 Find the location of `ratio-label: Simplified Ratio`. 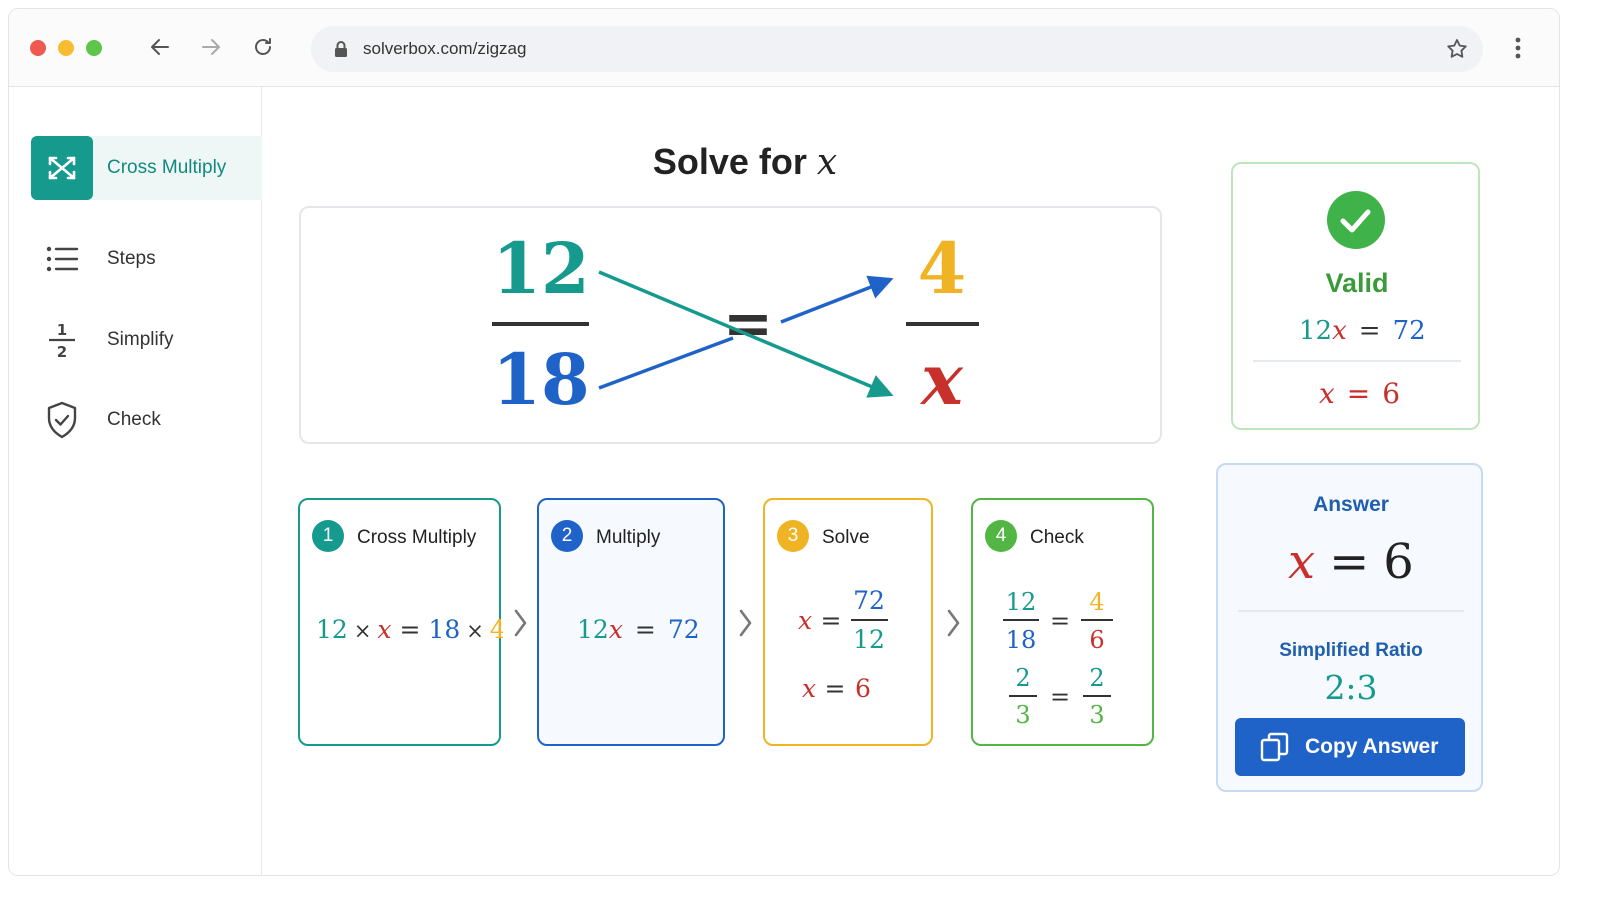

ratio-label: Simplified Ratio is located at coordinates (1351, 650).